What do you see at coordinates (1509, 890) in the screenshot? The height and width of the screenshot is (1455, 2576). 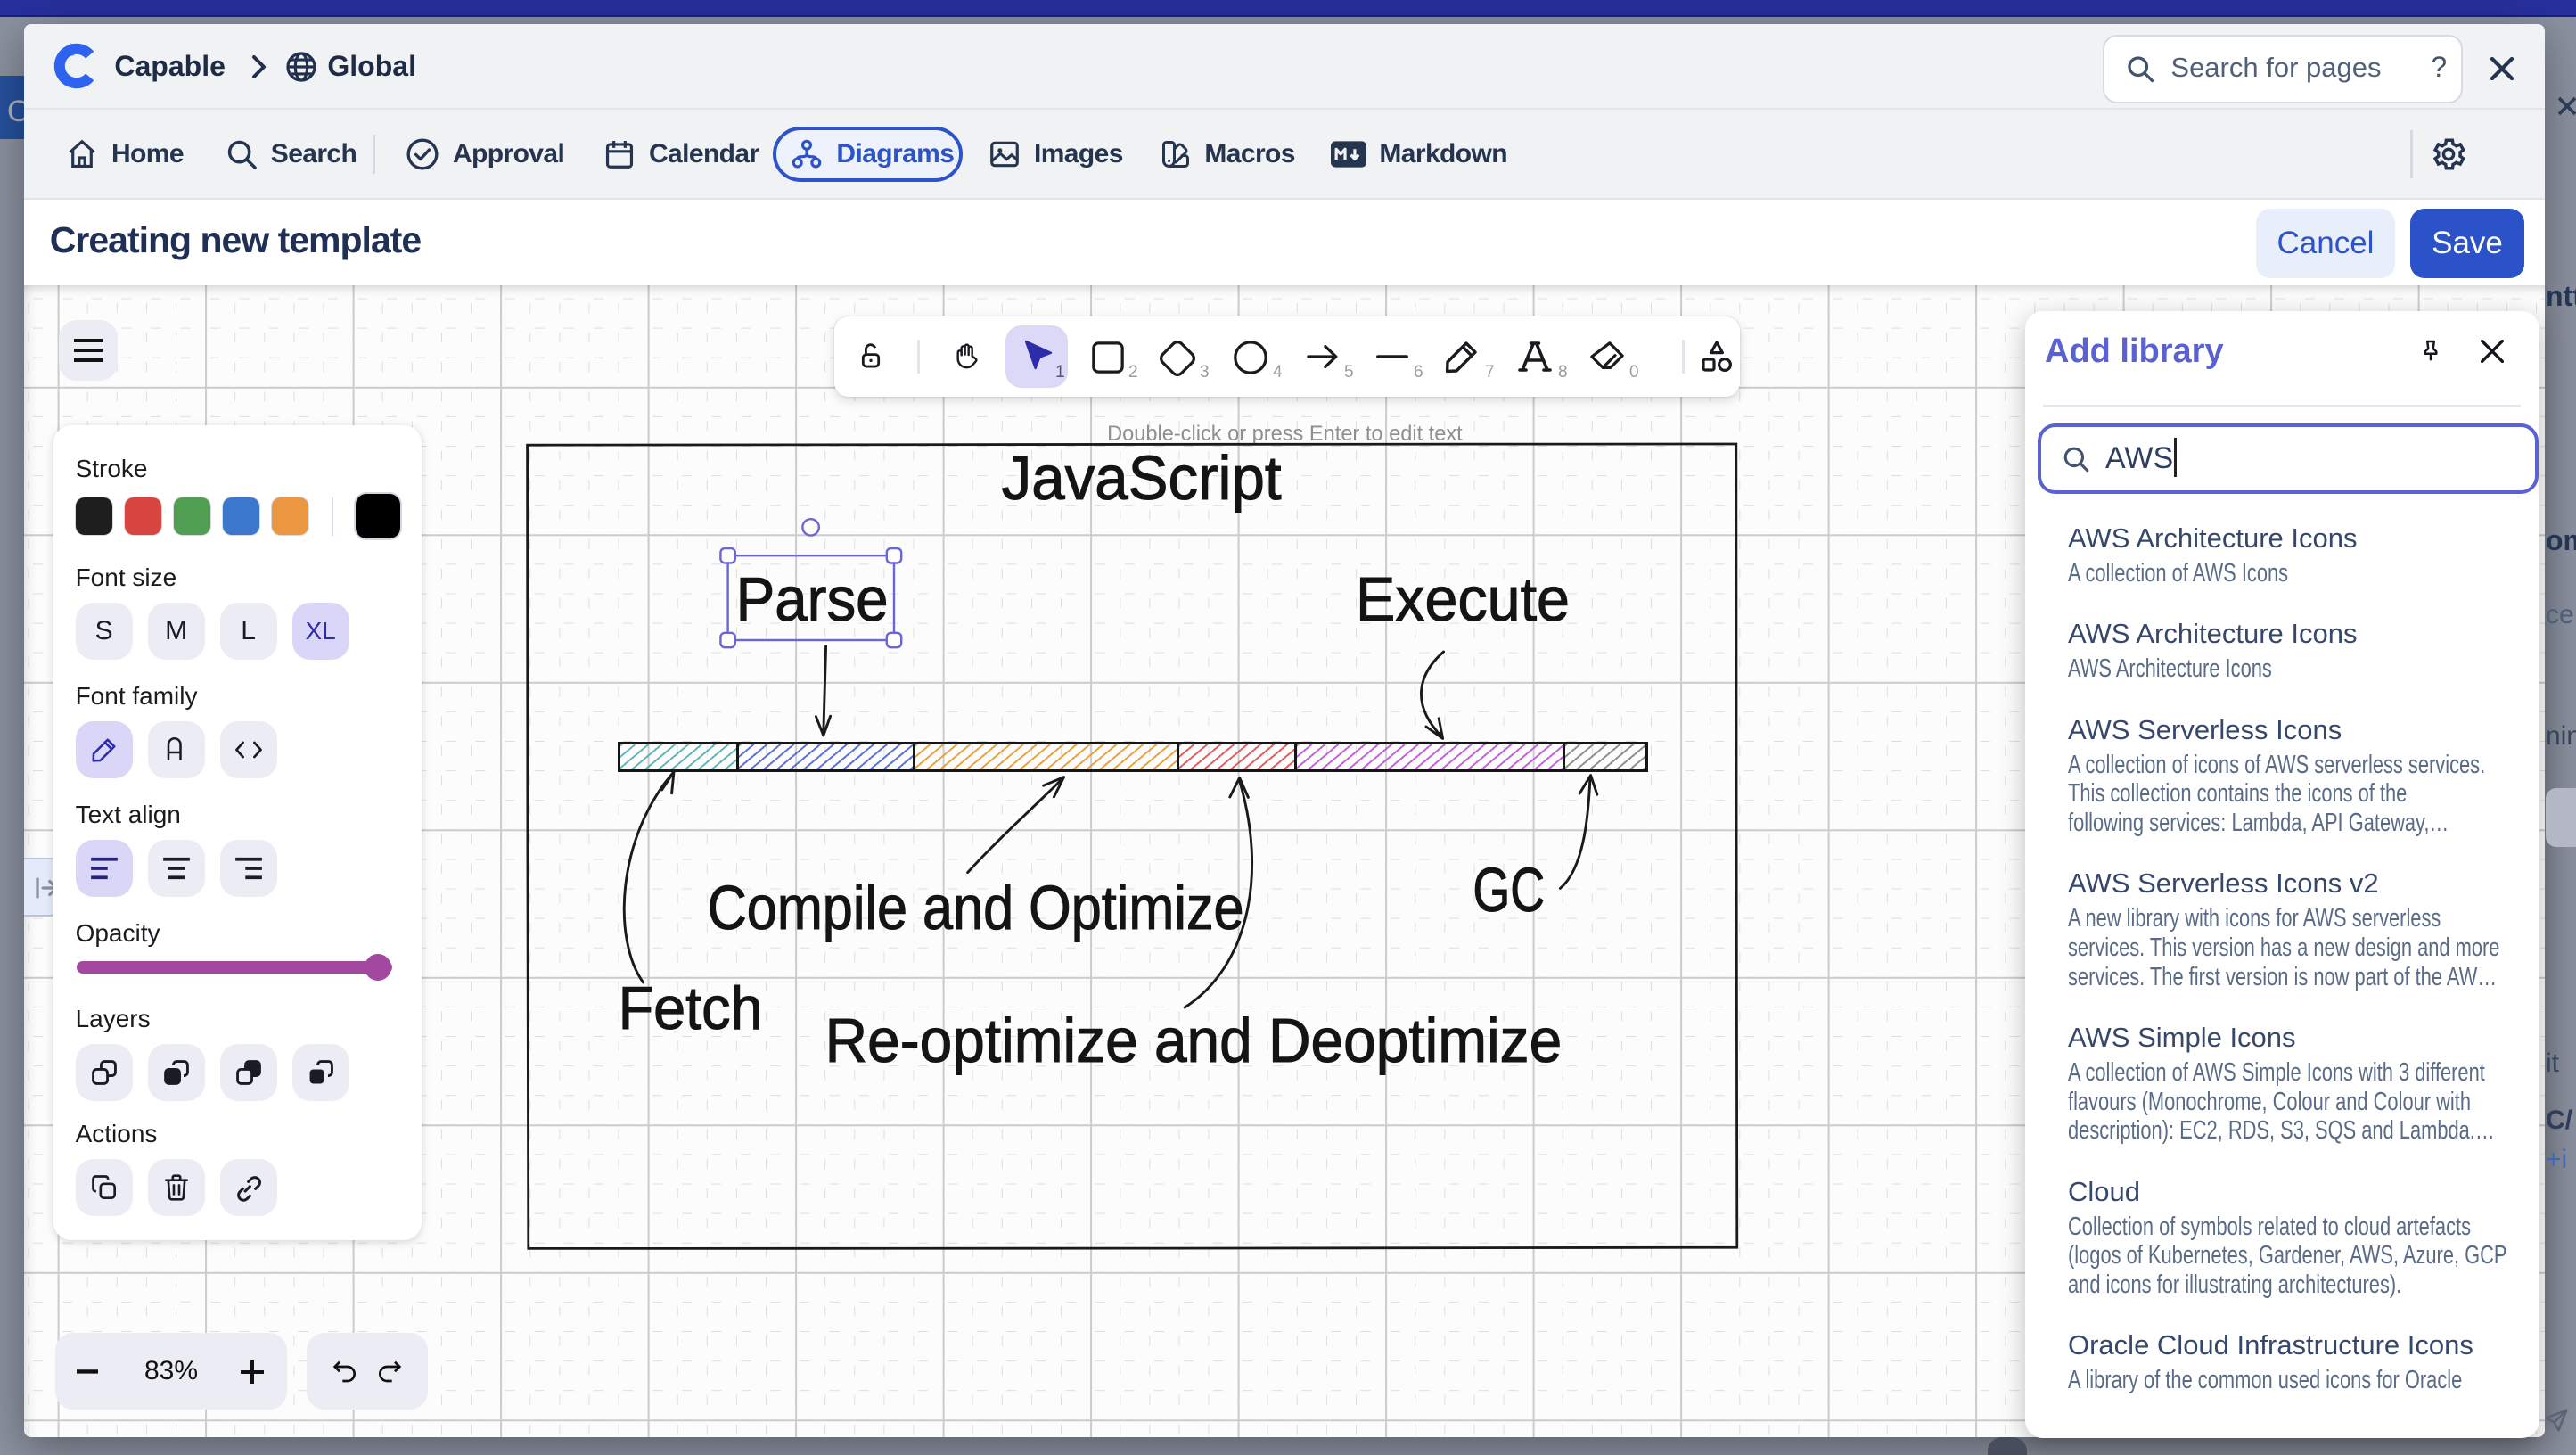 I see `svg-text: GC` at bounding box center [1509, 890].